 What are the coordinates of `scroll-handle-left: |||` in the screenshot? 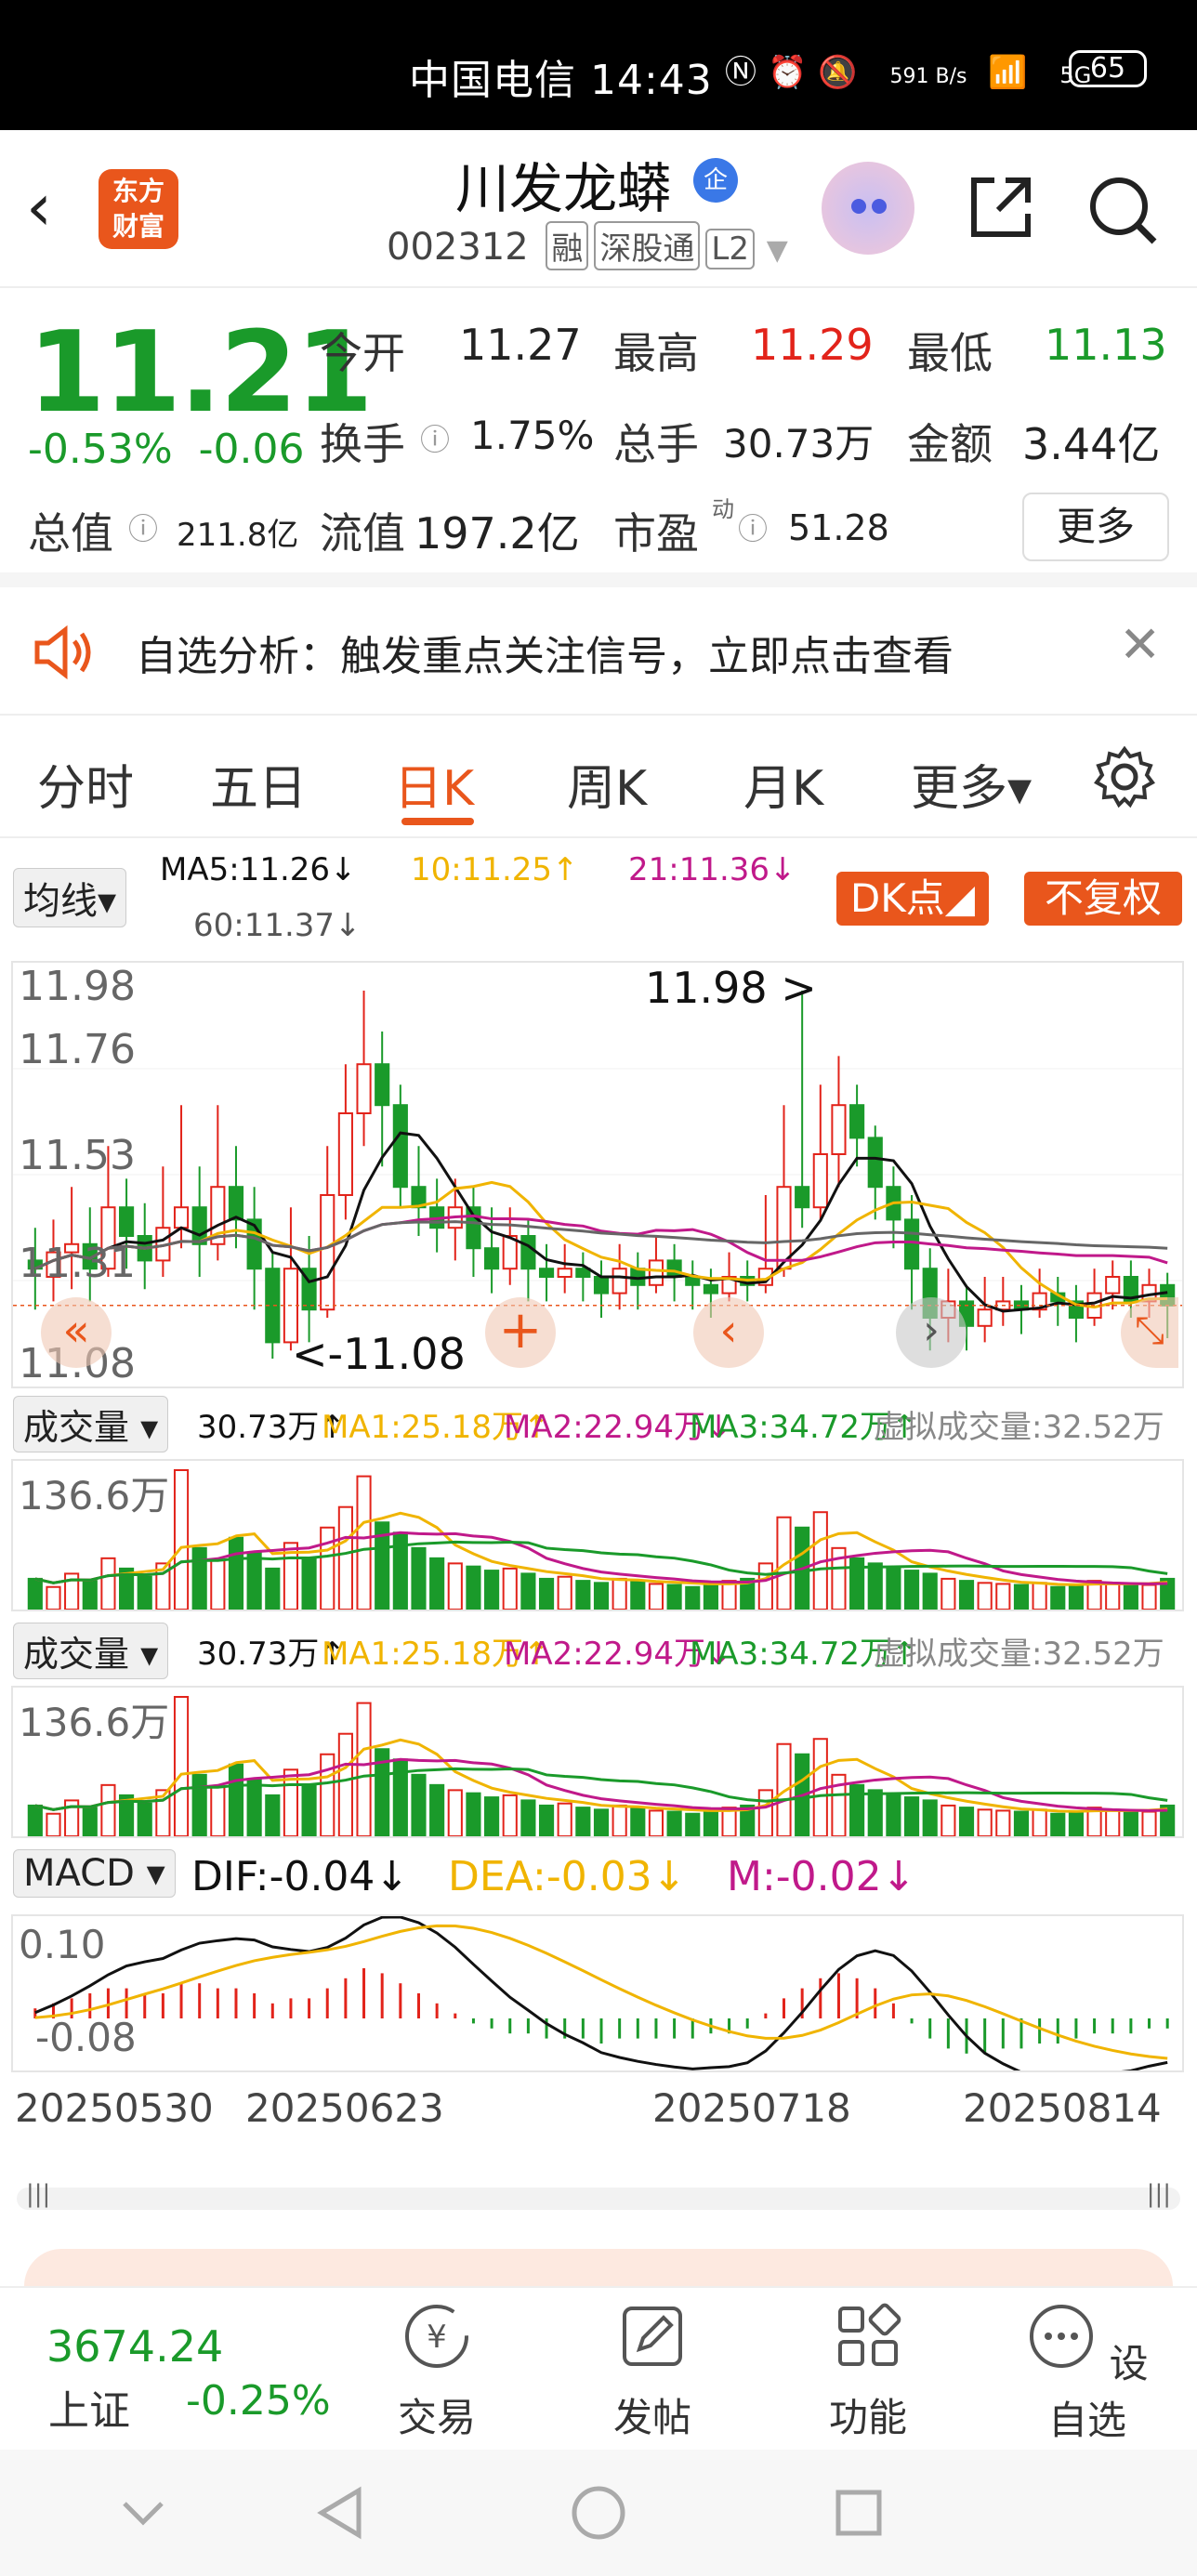 It's located at (38, 2194).